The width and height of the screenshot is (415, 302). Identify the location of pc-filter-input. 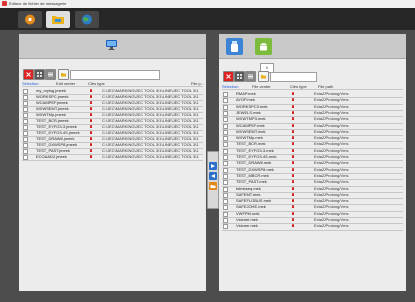
(115, 75).